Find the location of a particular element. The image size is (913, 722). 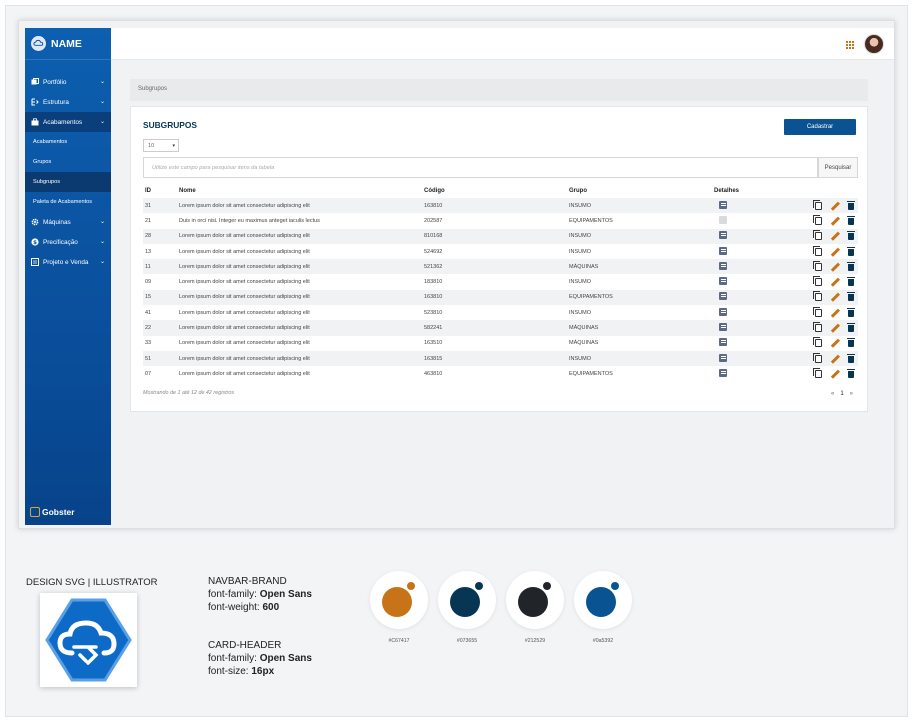

sidebar-item-maquinas: Máquinas ⌄ is located at coordinates (68, 222).